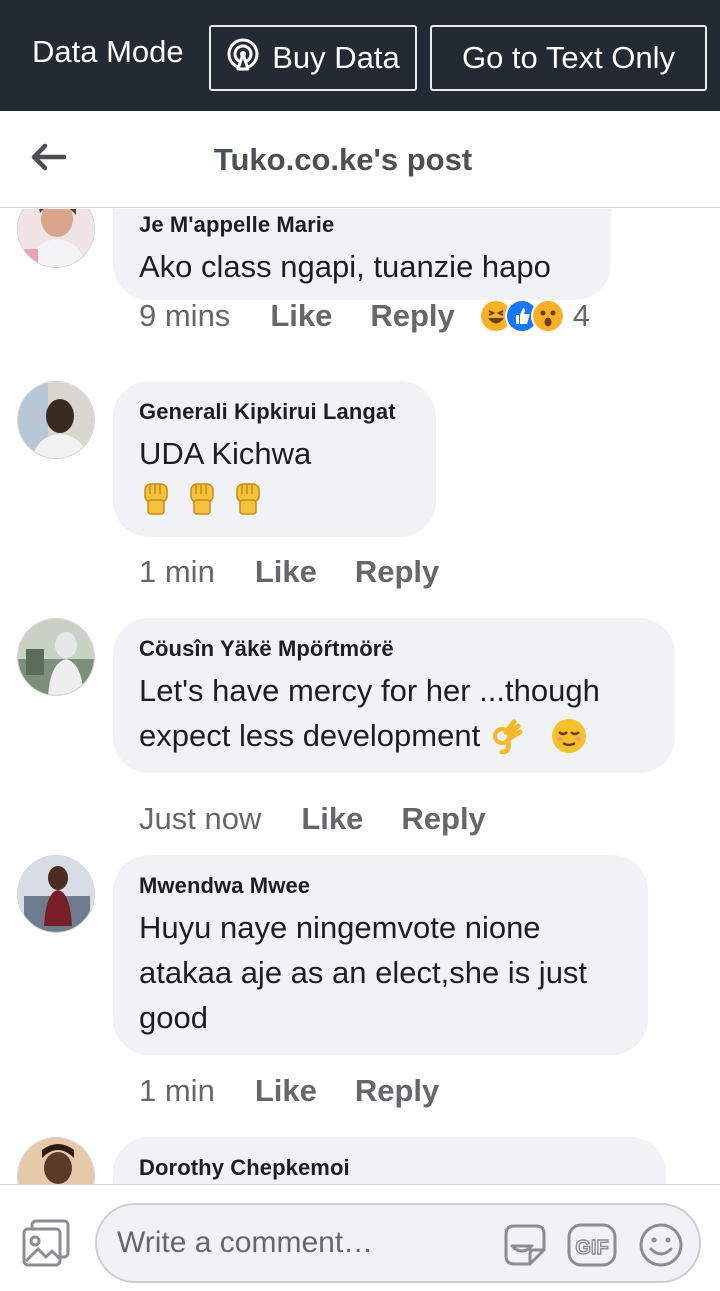 The image size is (720, 1291). I want to click on go-to-text-only-button: Go to Text Only, so click(568, 58).